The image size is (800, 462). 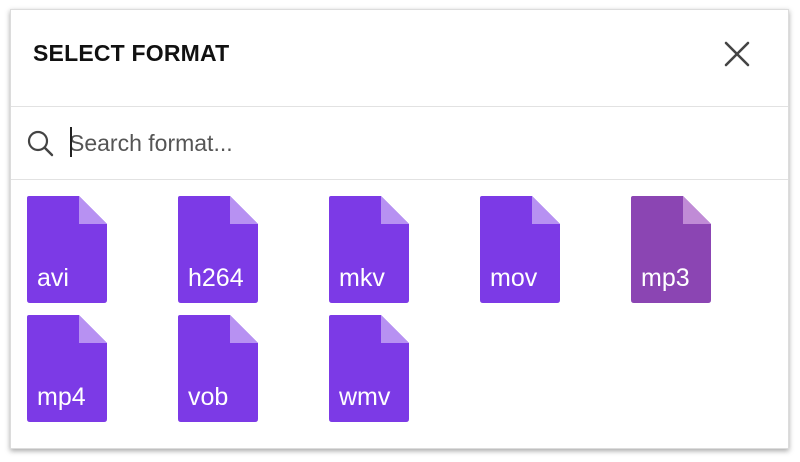 What do you see at coordinates (61, 397) in the screenshot?
I see `format-label: mp4` at bounding box center [61, 397].